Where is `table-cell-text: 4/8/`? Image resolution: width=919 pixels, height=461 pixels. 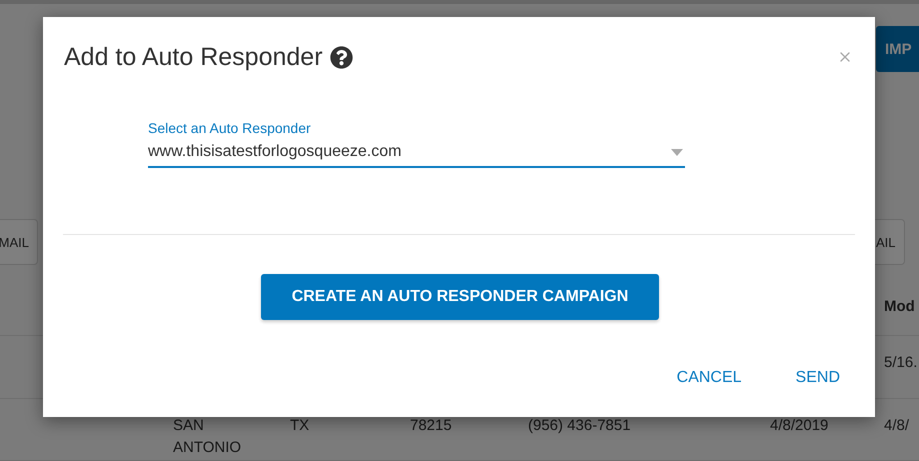 table-cell-text: 4/8/ is located at coordinates (897, 426).